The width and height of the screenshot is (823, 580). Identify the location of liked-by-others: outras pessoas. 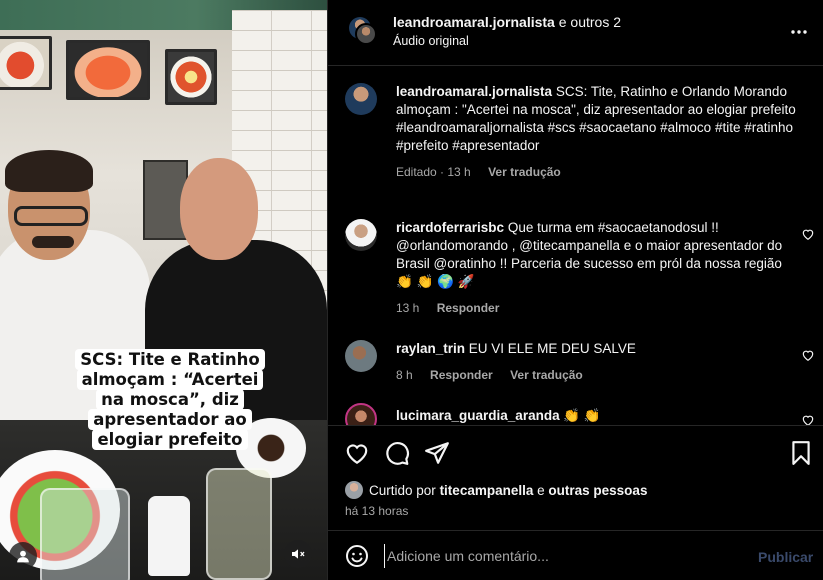
(597, 490).